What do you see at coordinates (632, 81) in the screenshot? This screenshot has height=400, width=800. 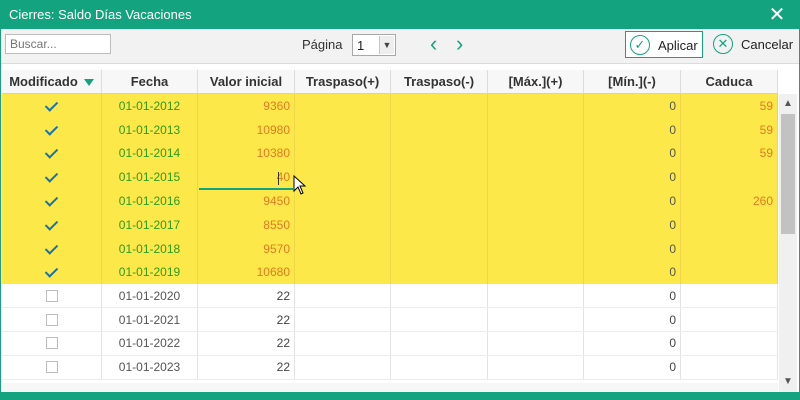 I see `column-header-min: [Mín.](-)` at bounding box center [632, 81].